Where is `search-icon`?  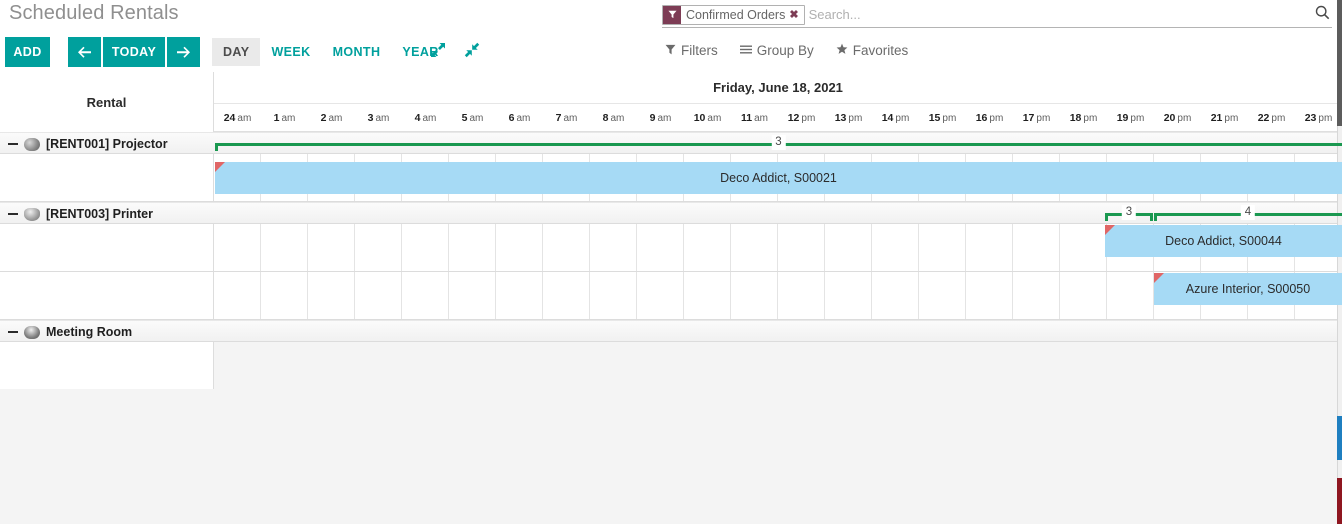 search-icon is located at coordinates (1323, 14).